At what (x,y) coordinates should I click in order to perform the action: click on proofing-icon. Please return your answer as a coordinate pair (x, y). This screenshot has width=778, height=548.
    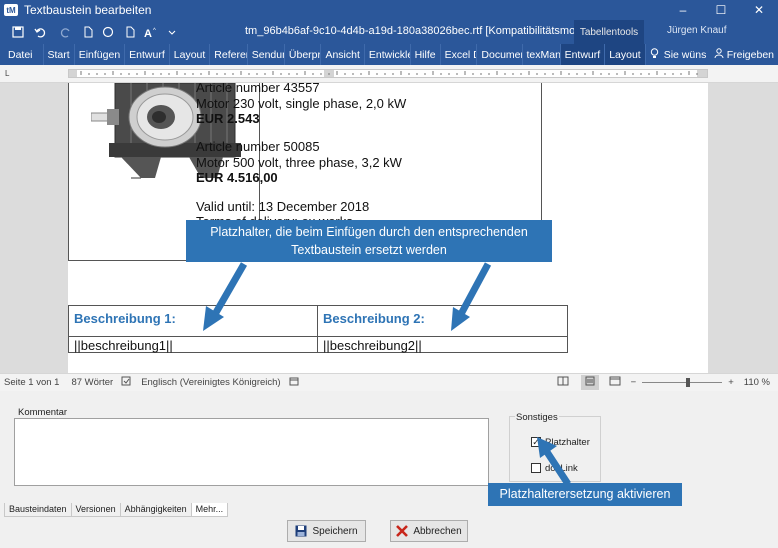
    Looking at the image, I should click on (126, 382).